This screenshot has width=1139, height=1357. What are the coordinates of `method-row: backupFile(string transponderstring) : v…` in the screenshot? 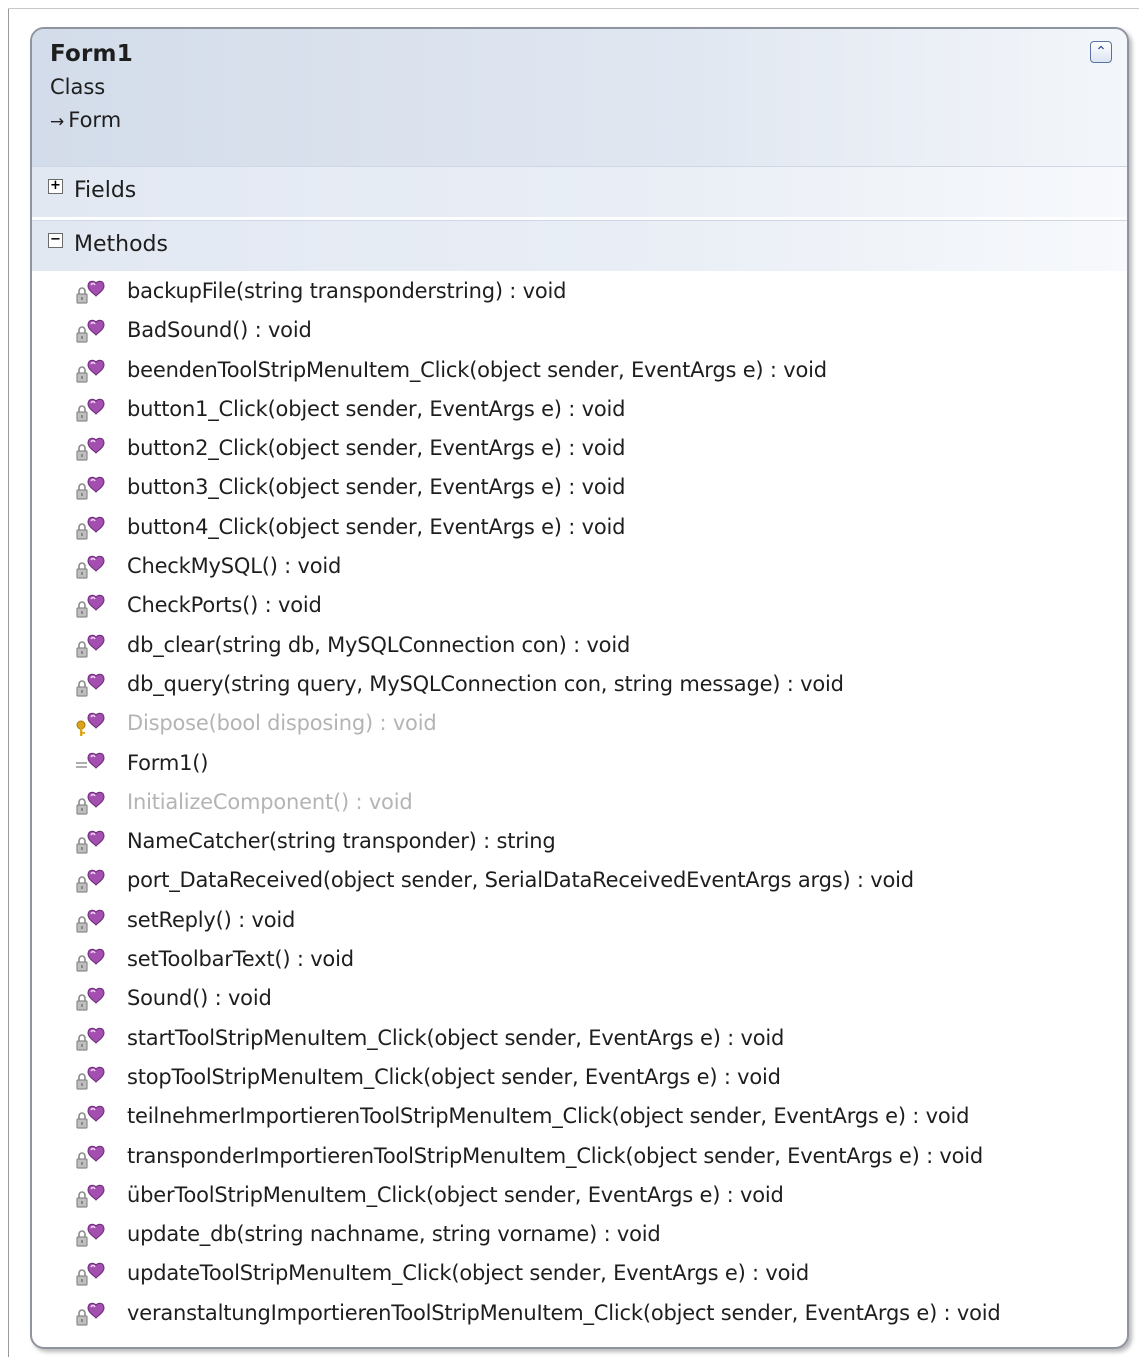 It's located at (579, 293).